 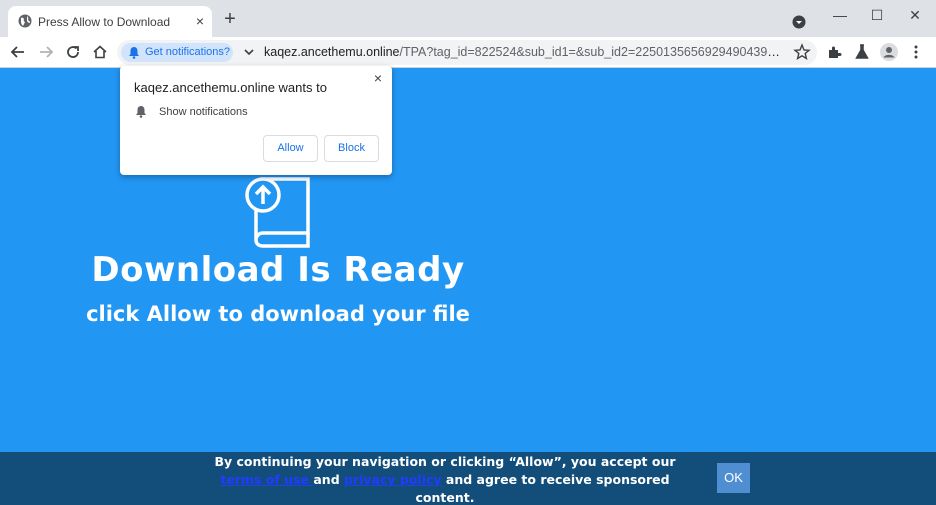 What do you see at coordinates (230, 87) in the screenshot?
I see `popup-title: kaqez.ancethemu.online wants to` at bounding box center [230, 87].